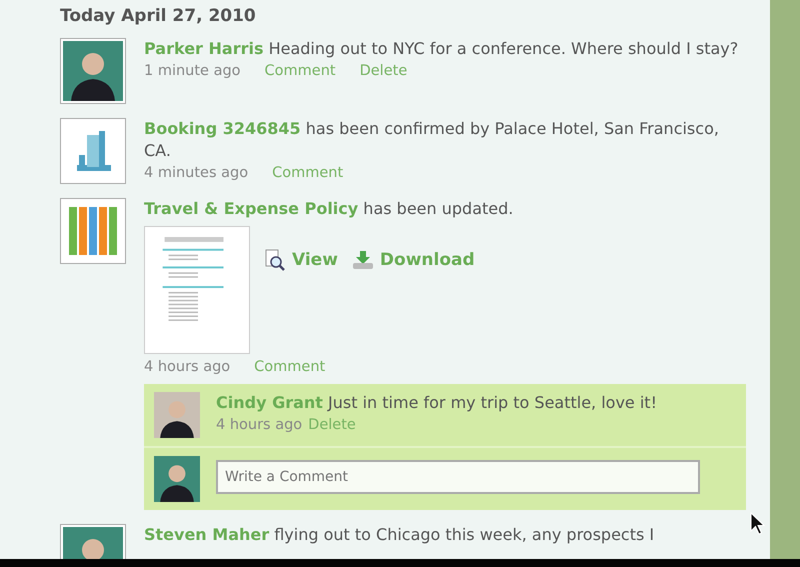 The image size is (800, 567). What do you see at coordinates (197, 290) in the screenshot?
I see `document-thumbnail` at bounding box center [197, 290].